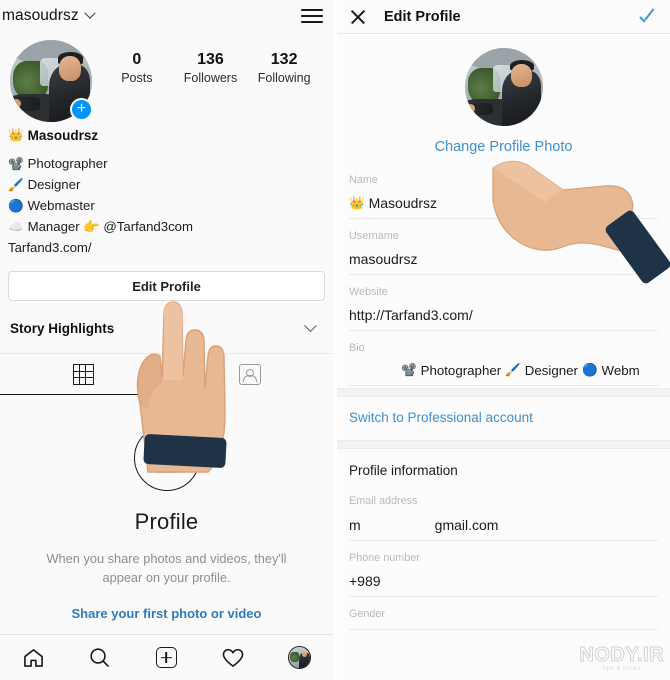 The width and height of the screenshot is (670, 680). Describe the element at coordinates (461, 371) in the screenshot. I see `bio-part: Photographer` at that location.